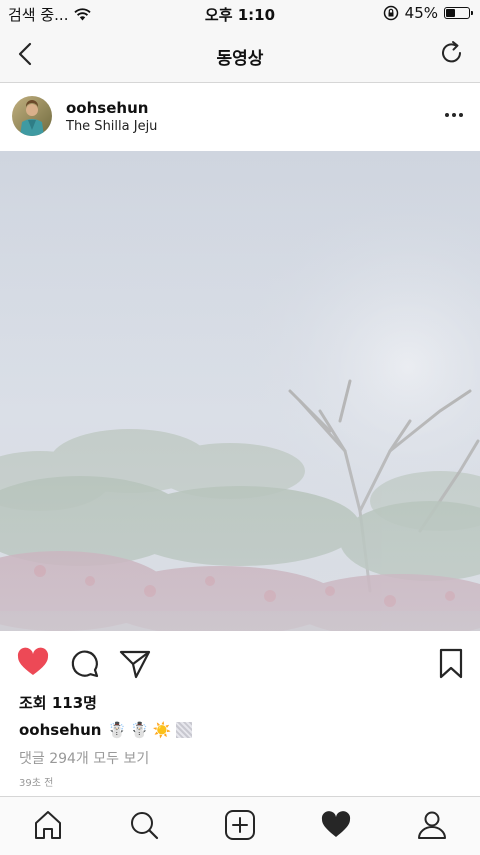 The image size is (480, 855). What do you see at coordinates (452, 53) in the screenshot?
I see `refresh-icon` at bounding box center [452, 53].